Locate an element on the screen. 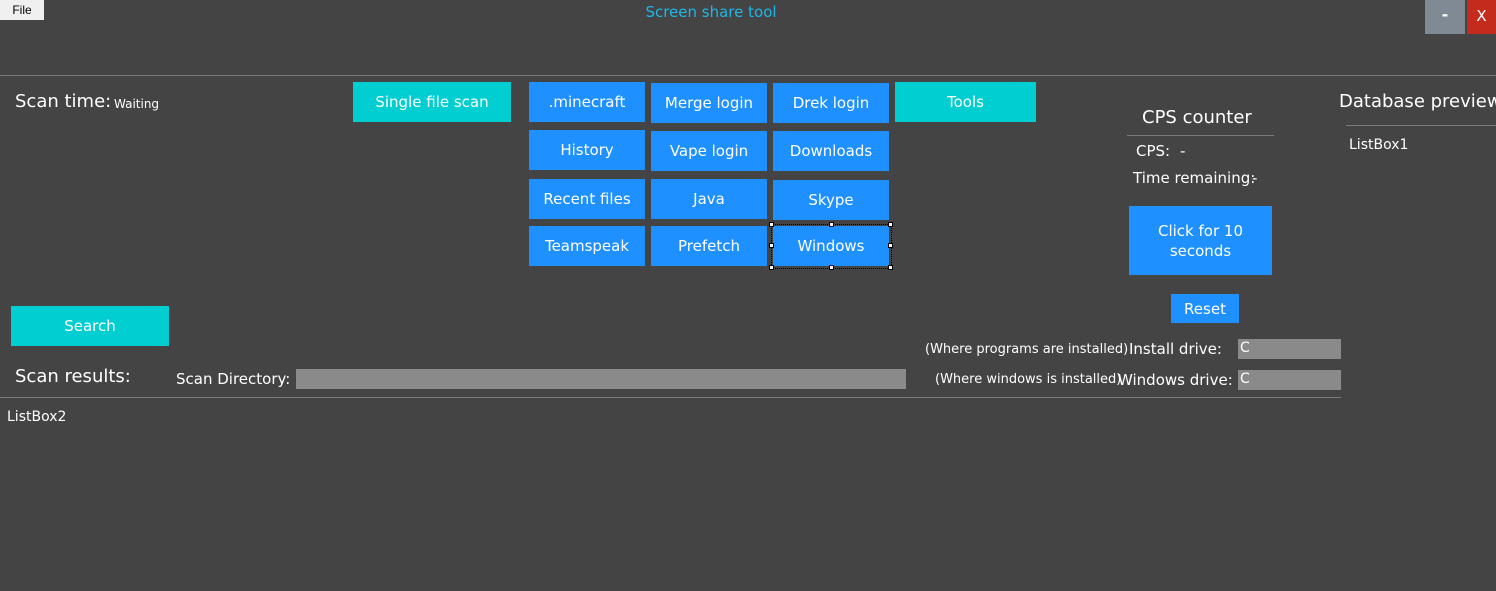 Image resolution: width=1496 pixels, height=591 pixels. install-drive-hint: (Where programs are installed) is located at coordinates (1027, 349).